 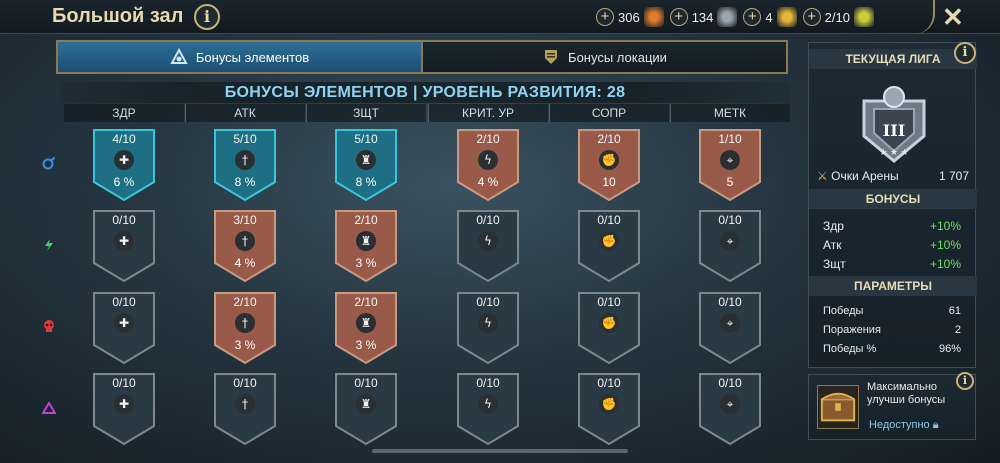 What do you see at coordinates (617, 57) in the screenshot?
I see `tab-label: Бонусы локации` at bounding box center [617, 57].